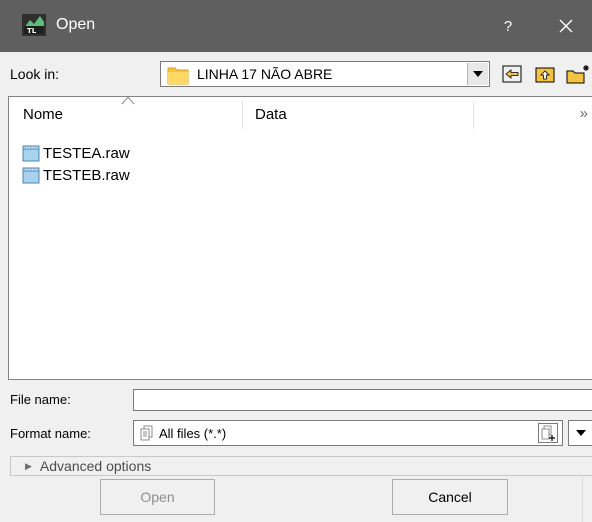 Image resolution: width=592 pixels, height=522 pixels. I want to click on svg-text: TL, so click(32, 31).